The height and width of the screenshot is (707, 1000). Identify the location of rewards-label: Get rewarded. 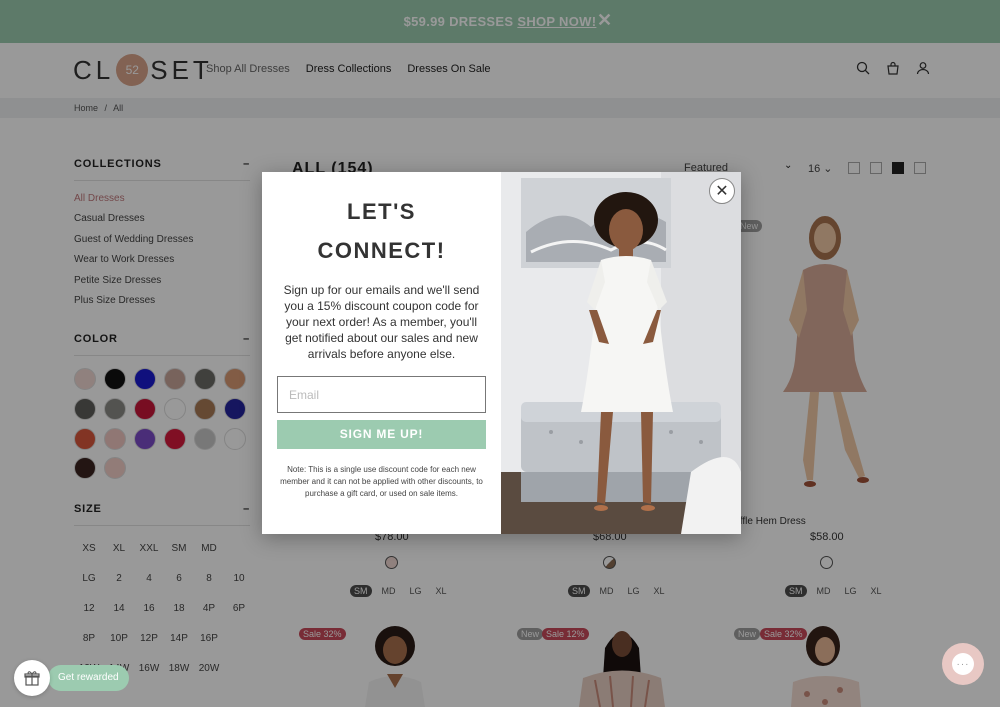
(88, 678).